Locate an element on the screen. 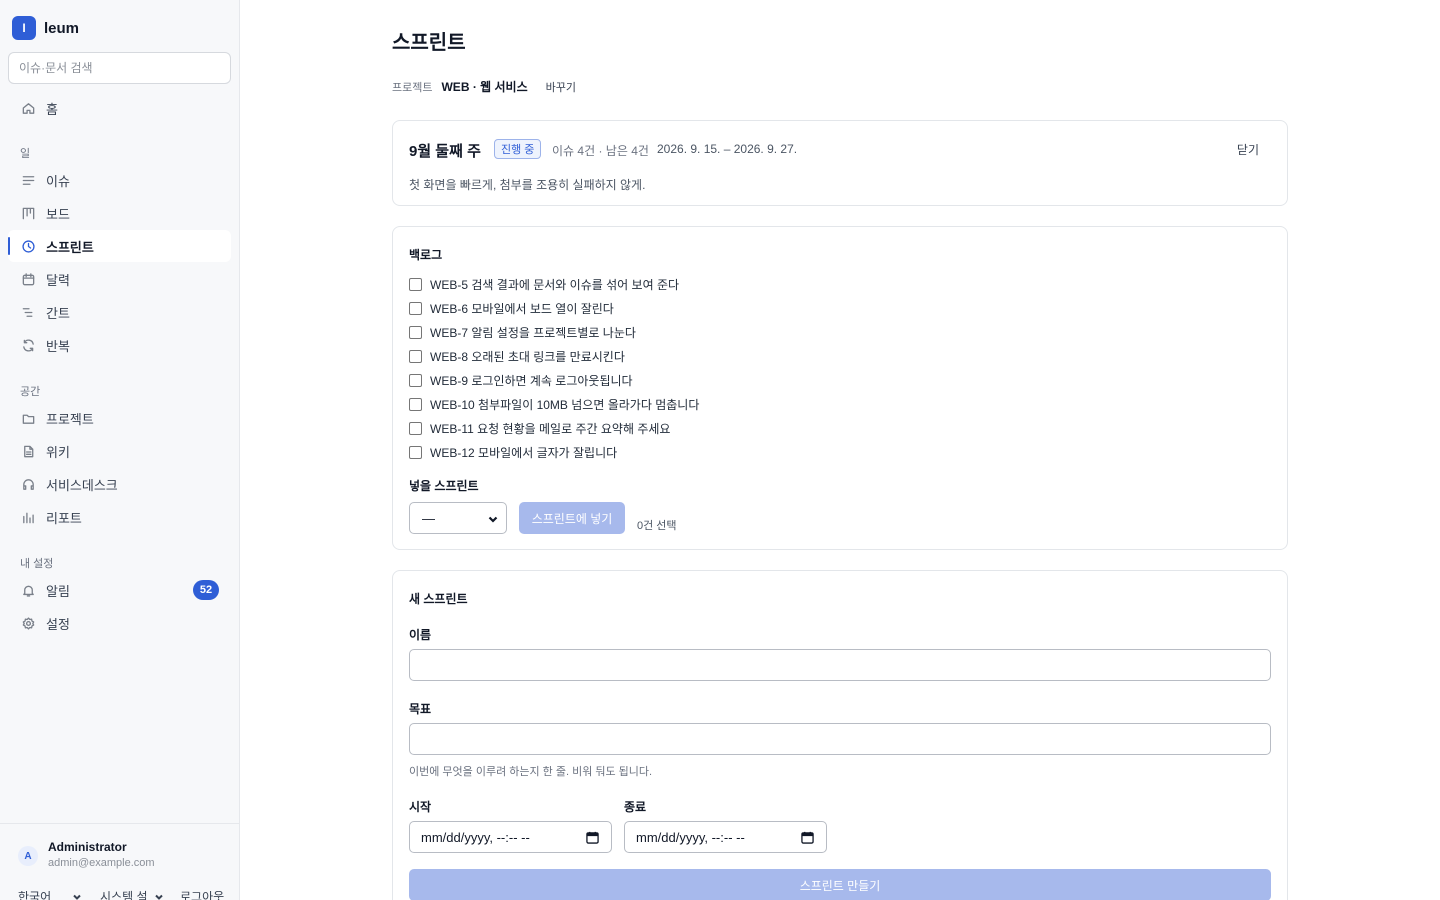 This screenshot has height=900, width=1440. sidebar-item-board: 보드 is located at coordinates (119, 213).